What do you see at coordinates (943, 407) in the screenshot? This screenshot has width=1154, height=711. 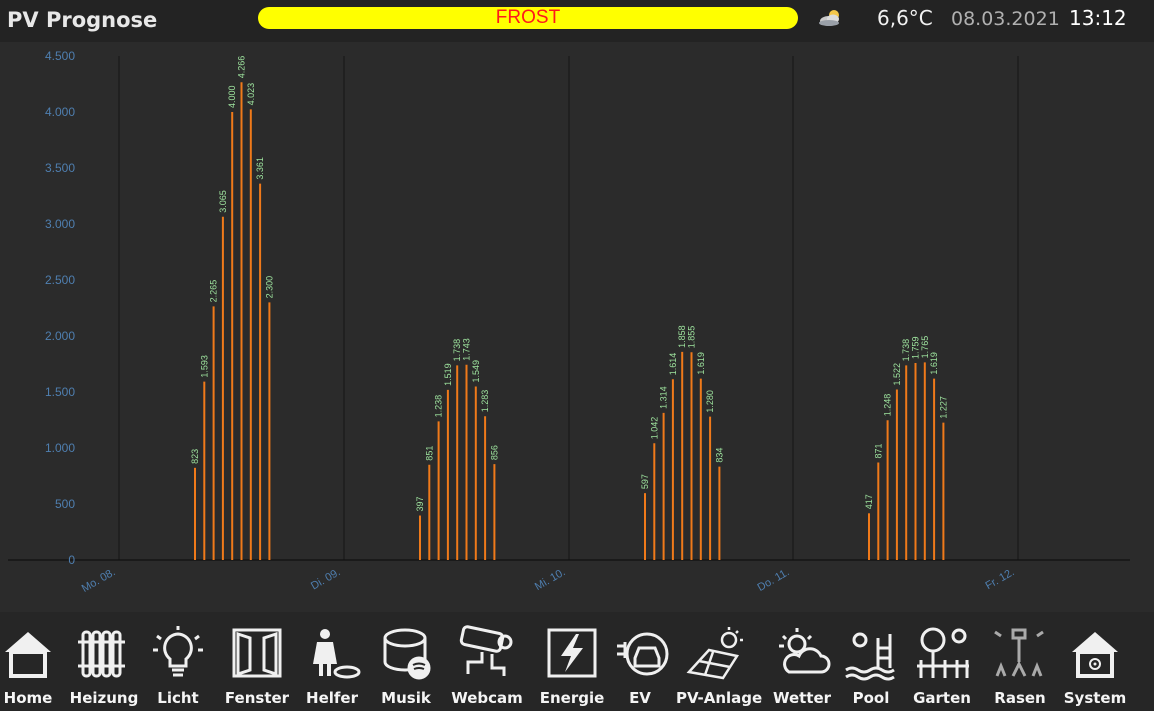 I see `bar-data-label: 1.227` at bounding box center [943, 407].